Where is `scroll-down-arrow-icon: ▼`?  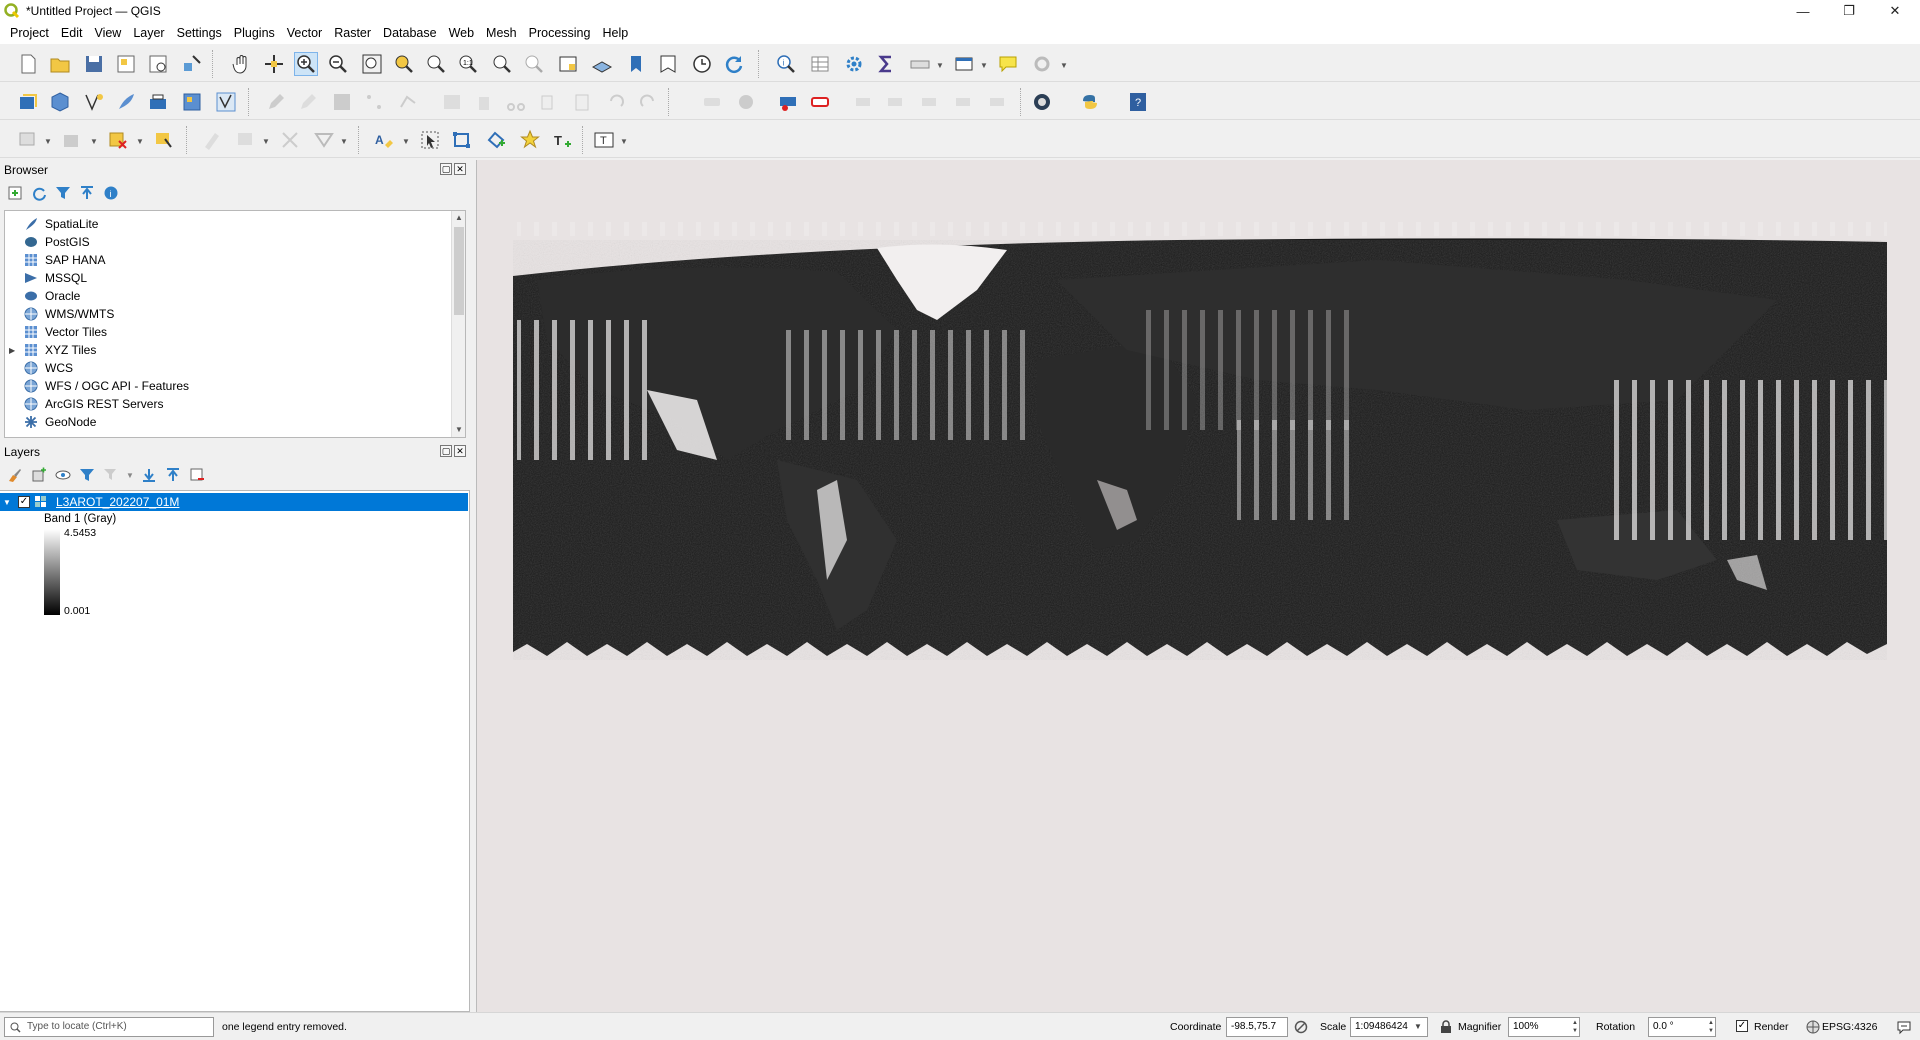
scroll-down-arrow-icon: ▼ is located at coordinates (459, 430).